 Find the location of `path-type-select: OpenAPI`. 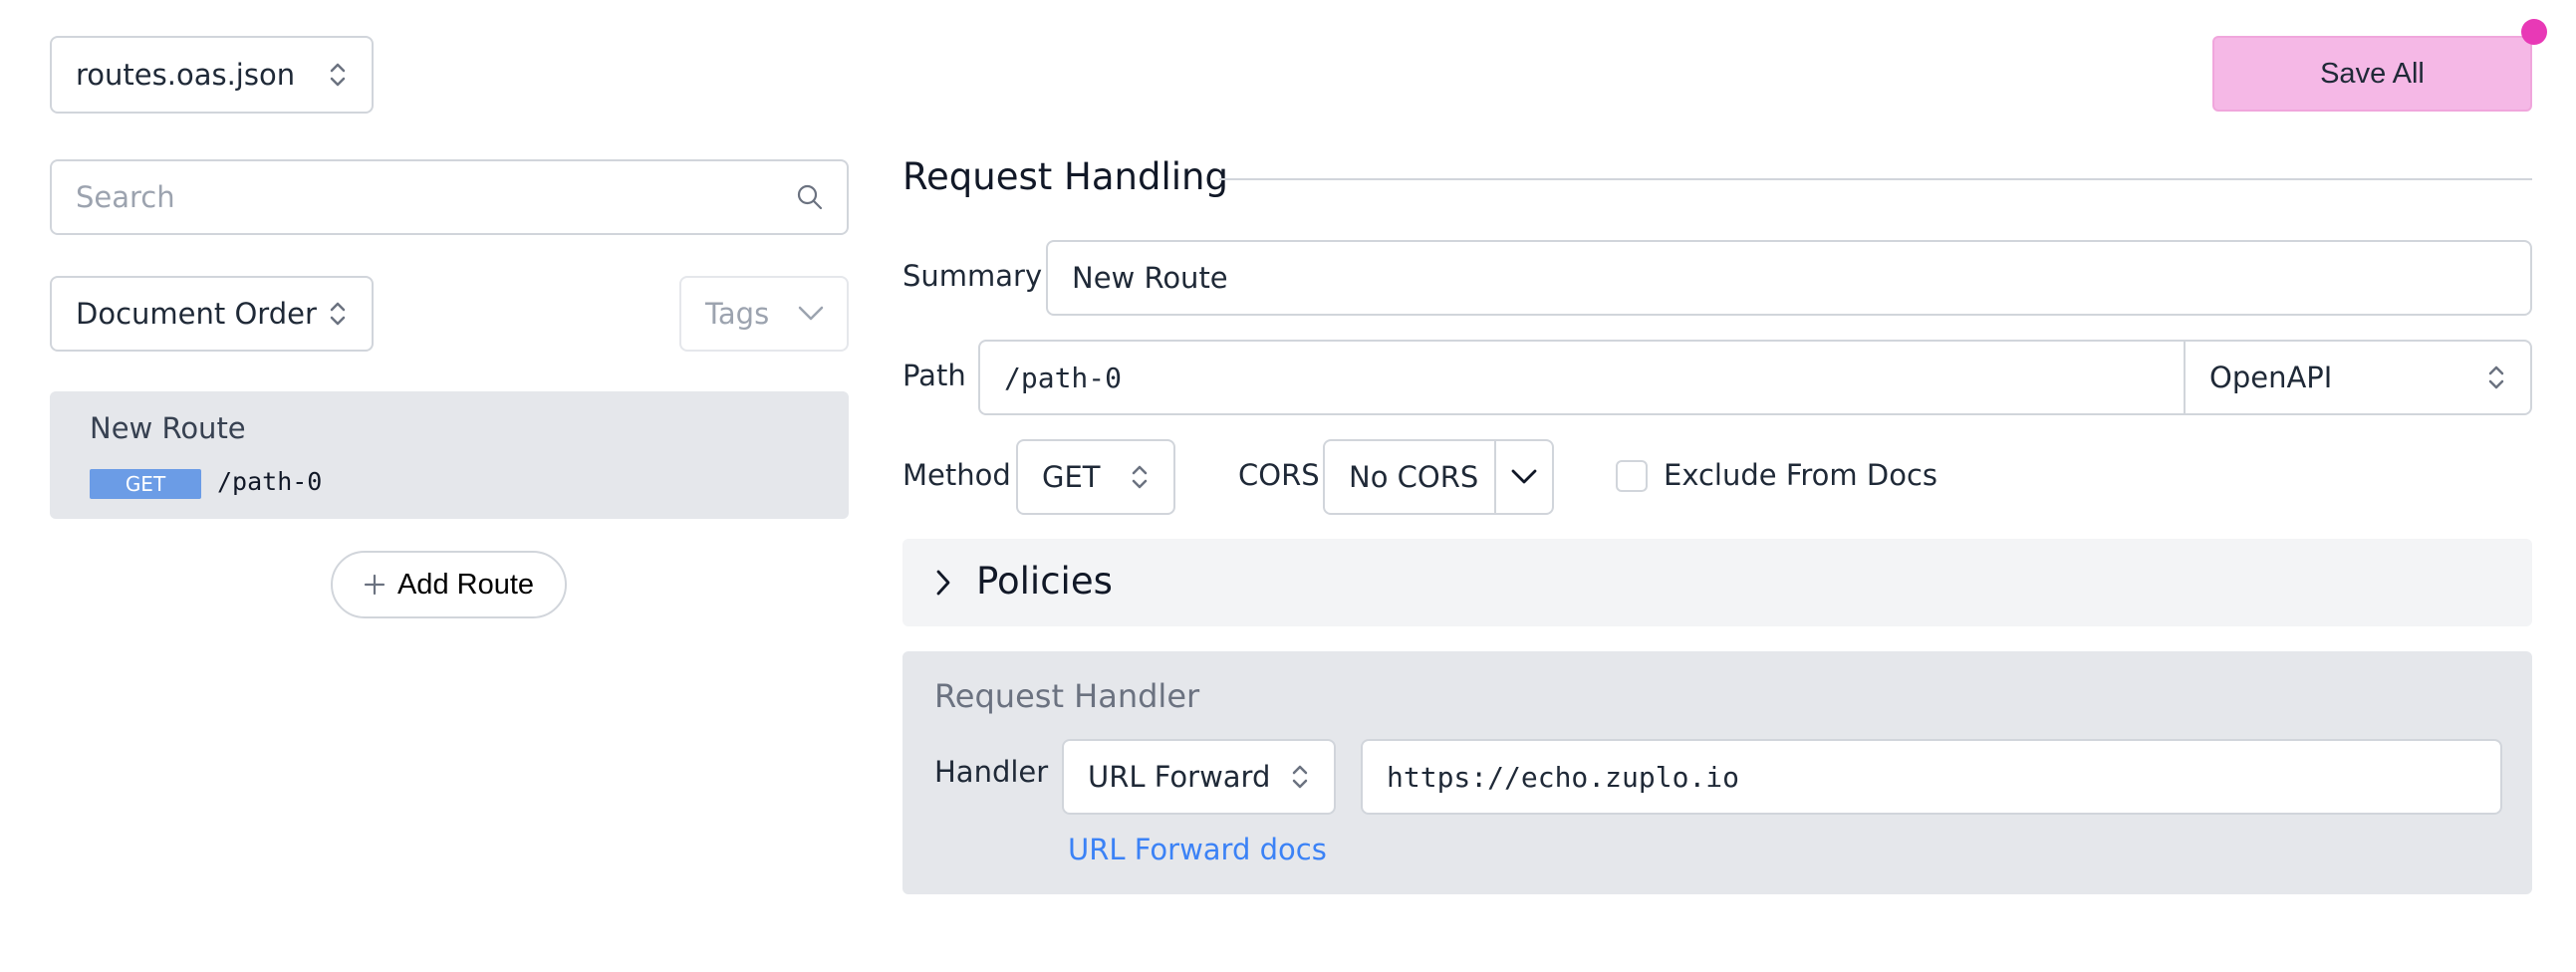

path-type-select: OpenAPI is located at coordinates (2358, 378).